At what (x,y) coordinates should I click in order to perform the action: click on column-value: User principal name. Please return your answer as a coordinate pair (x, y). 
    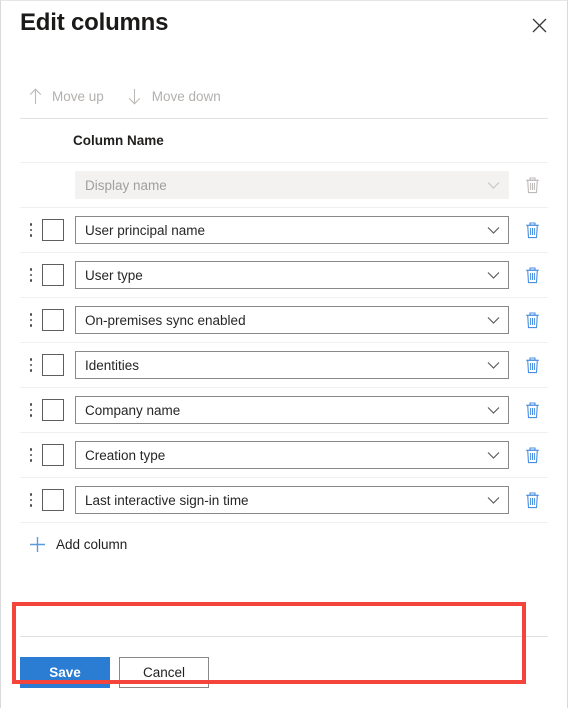
    Looking at the image, I should click on (145, 230).